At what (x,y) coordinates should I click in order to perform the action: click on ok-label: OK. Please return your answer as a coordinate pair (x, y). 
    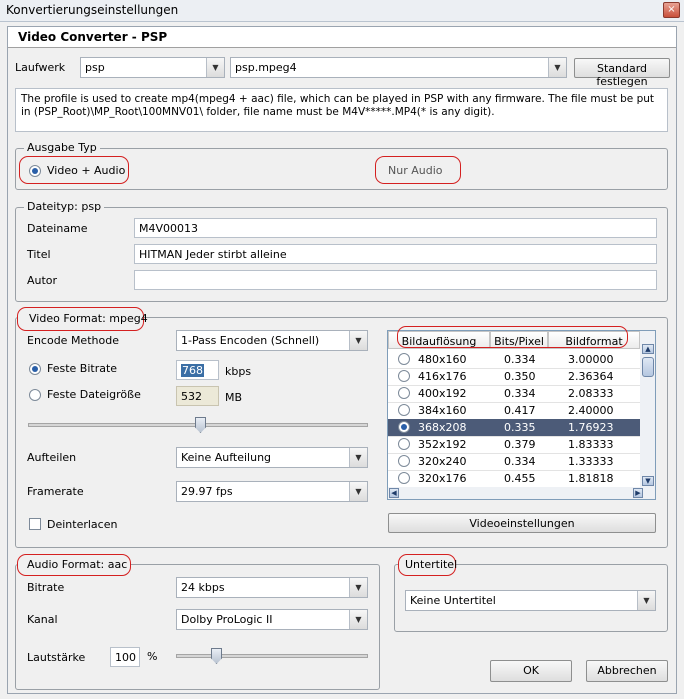
    Looking at the image, I should click on (531, 670).